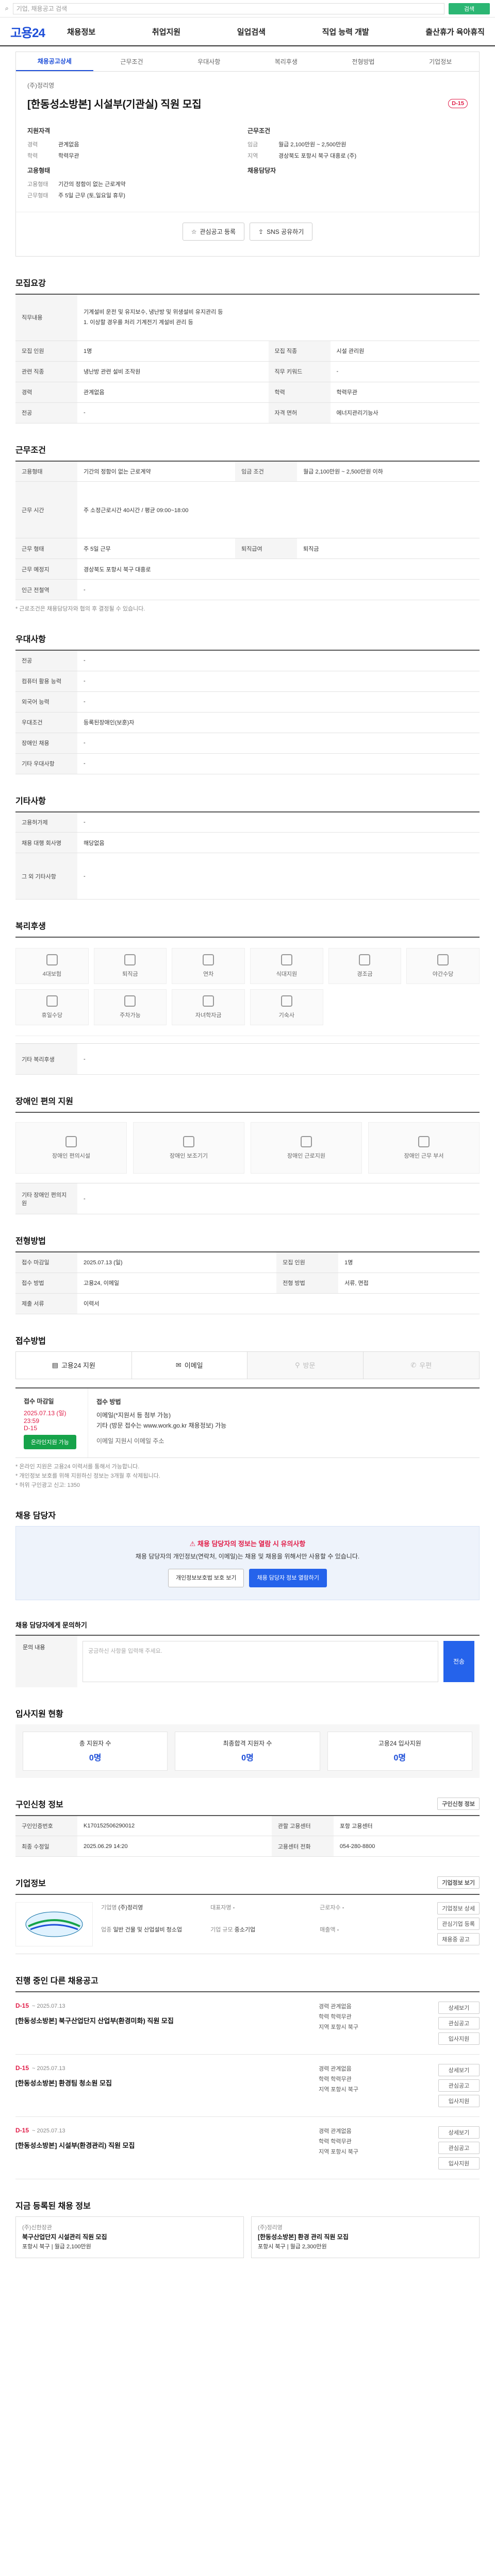 The width and height of the screenshot is (495, 2576). I want to click on row-key: 채용 대행 회사명, so click(46, 842).